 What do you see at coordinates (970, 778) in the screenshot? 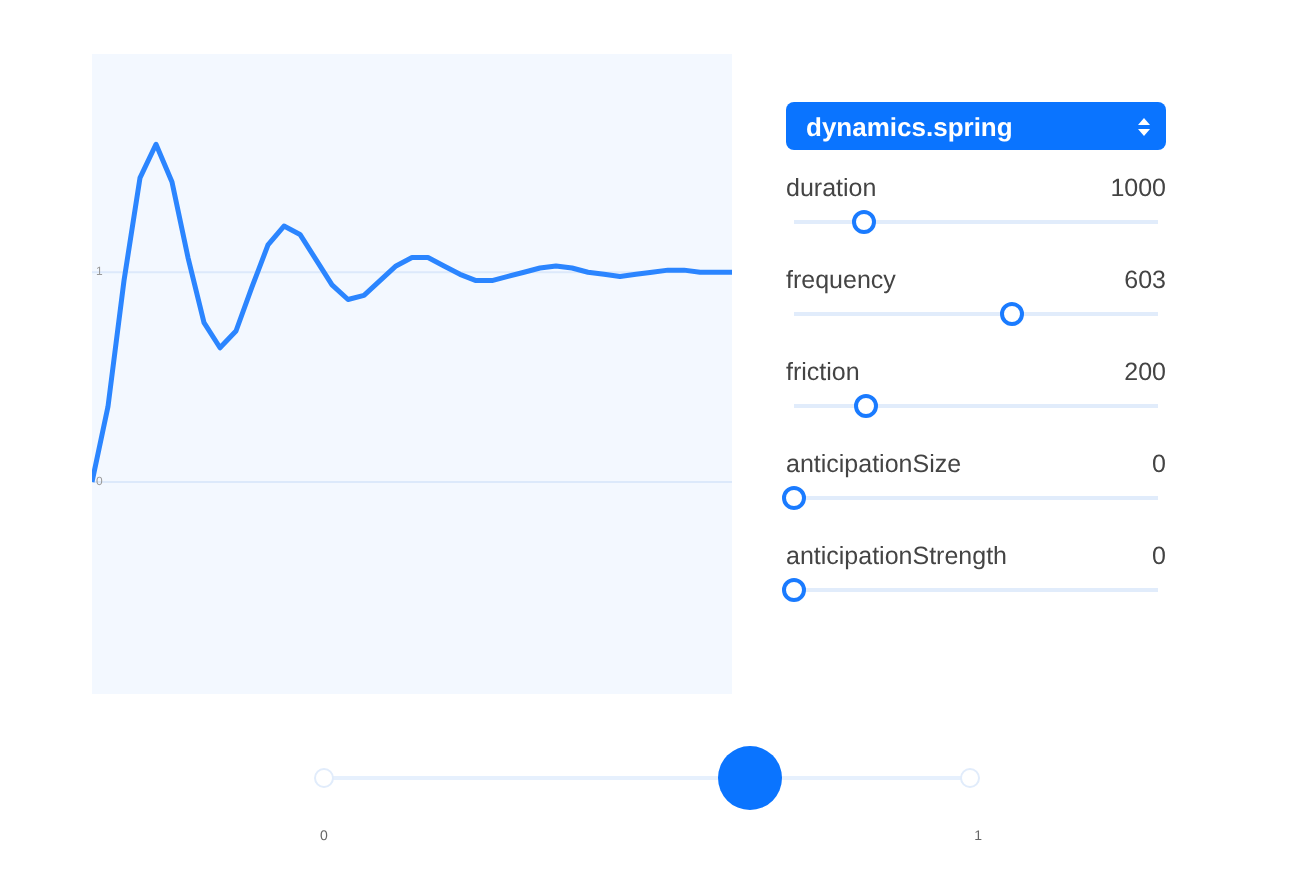
I see `end-marker` at bounding box center [970, 778].